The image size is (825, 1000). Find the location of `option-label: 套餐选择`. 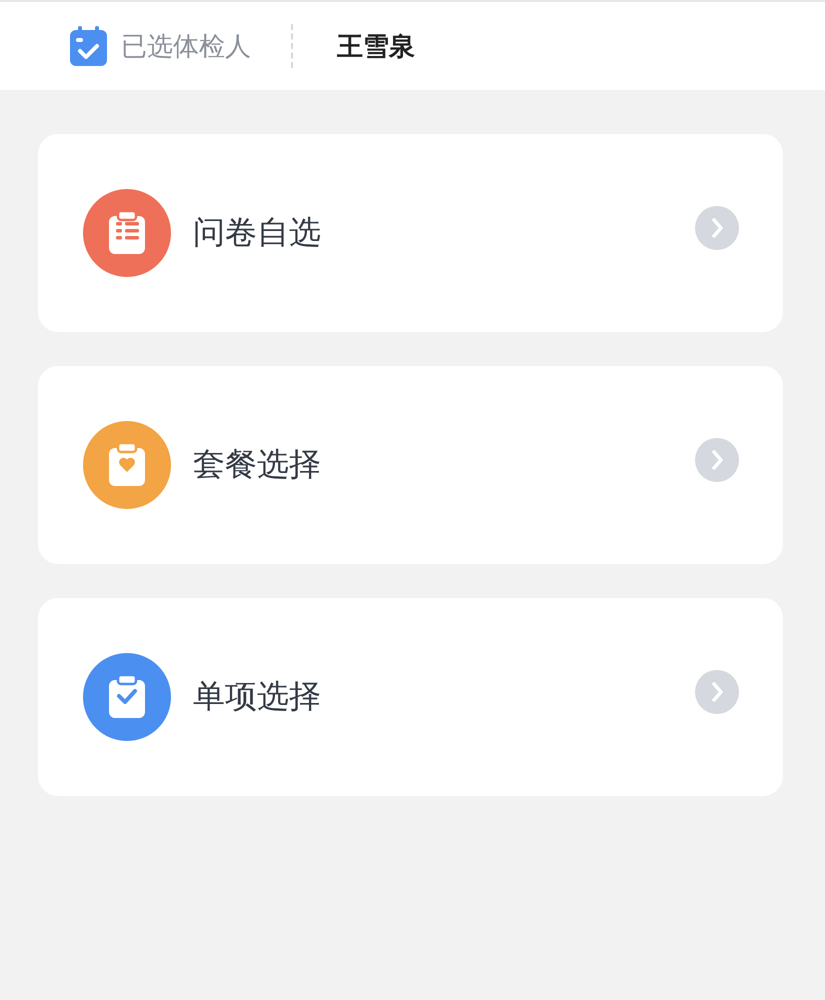

option-label: 套餐选择 is located at coordinates (257, 464).